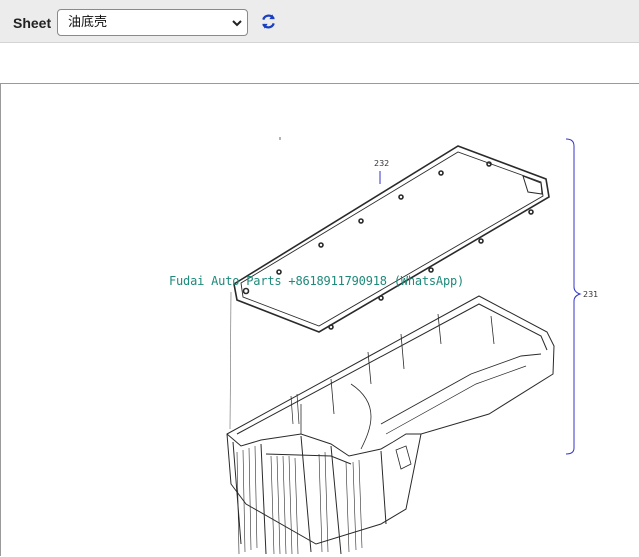 The image size is (639, 557). What do you see at coordinates (299, 500) in the screenshot?
I see `oil-pan-ribs` at bounding box center [299, 500].